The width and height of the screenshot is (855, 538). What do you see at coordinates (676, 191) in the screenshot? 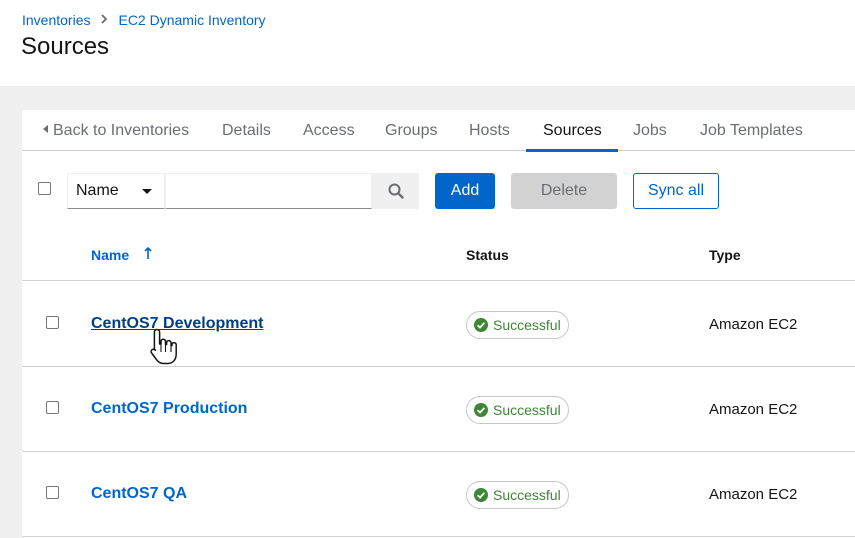
I see `sync-all-button: Sync all` at bounding box center [676, 191].